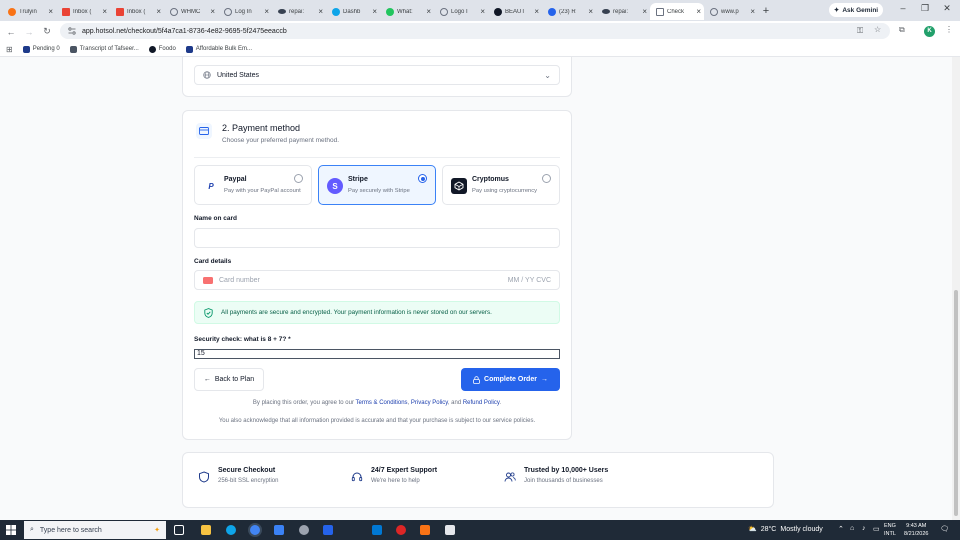 The height and width of the screenshot is (540, 960). I want to click on network-icon: ⌂, so click(852, 528).